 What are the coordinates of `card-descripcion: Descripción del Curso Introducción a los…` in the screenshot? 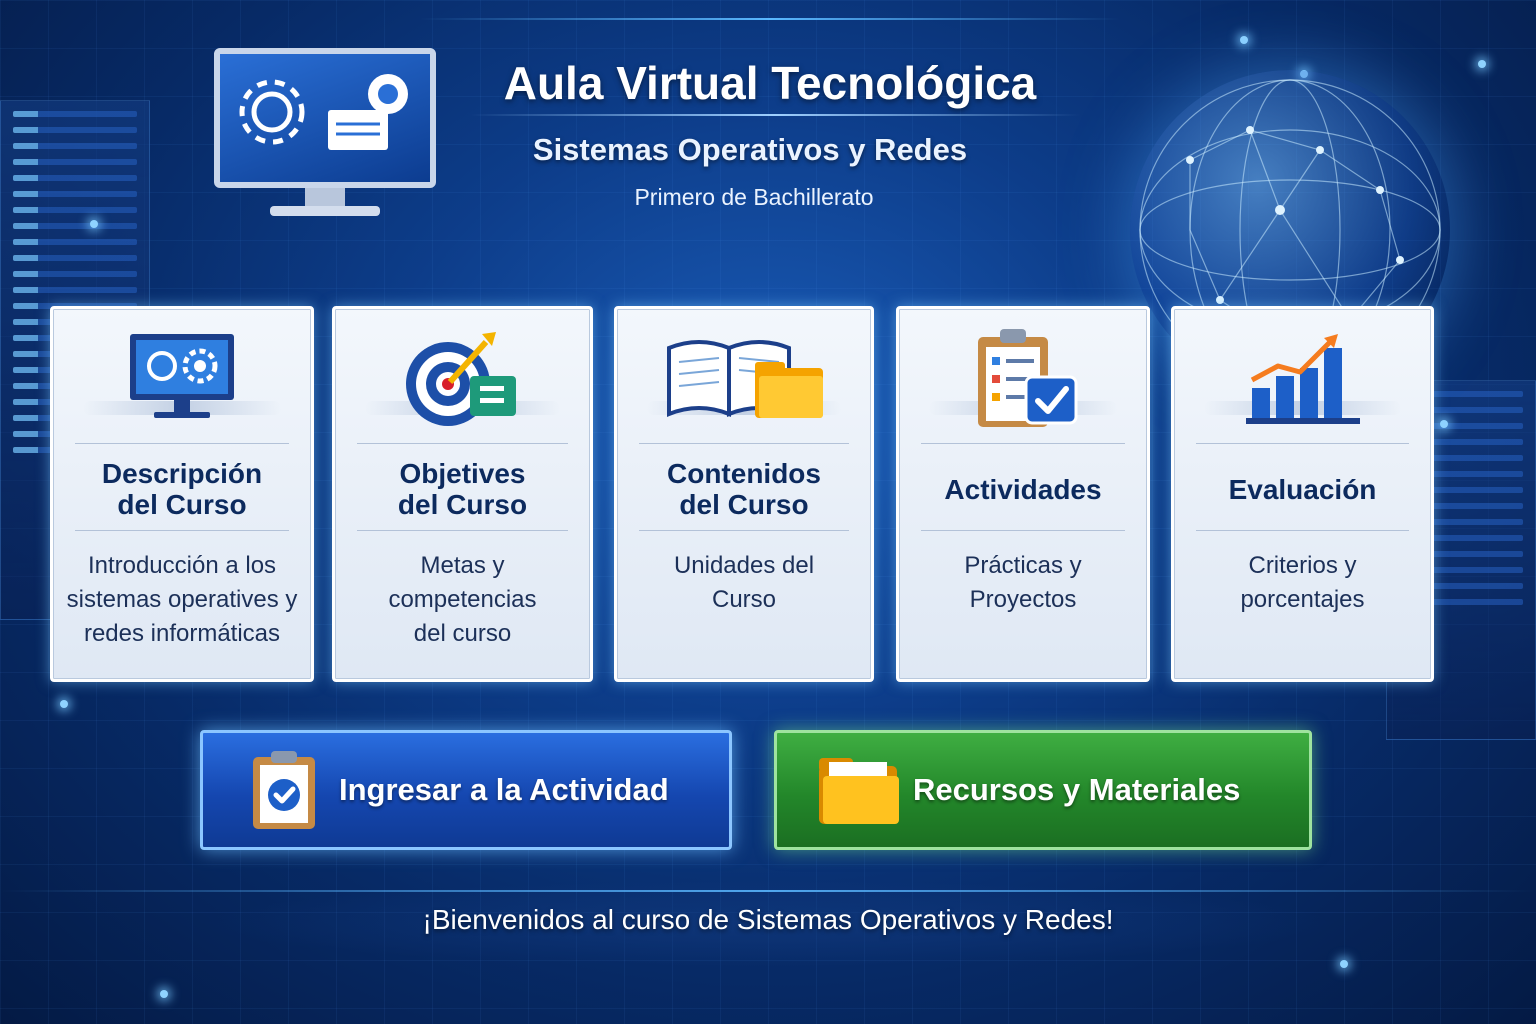 It's located at (182, 494).